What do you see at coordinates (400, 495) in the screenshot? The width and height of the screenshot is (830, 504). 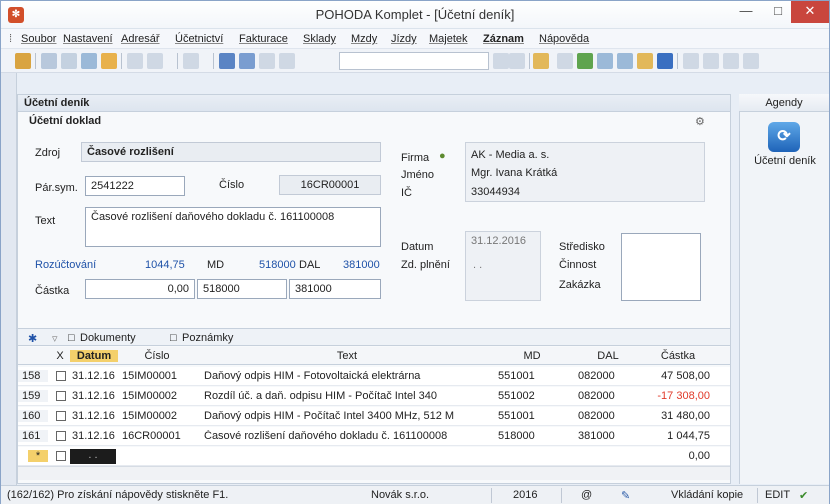 I see `status-company: Novák s.r.o.` at bounding box center [400, 495].